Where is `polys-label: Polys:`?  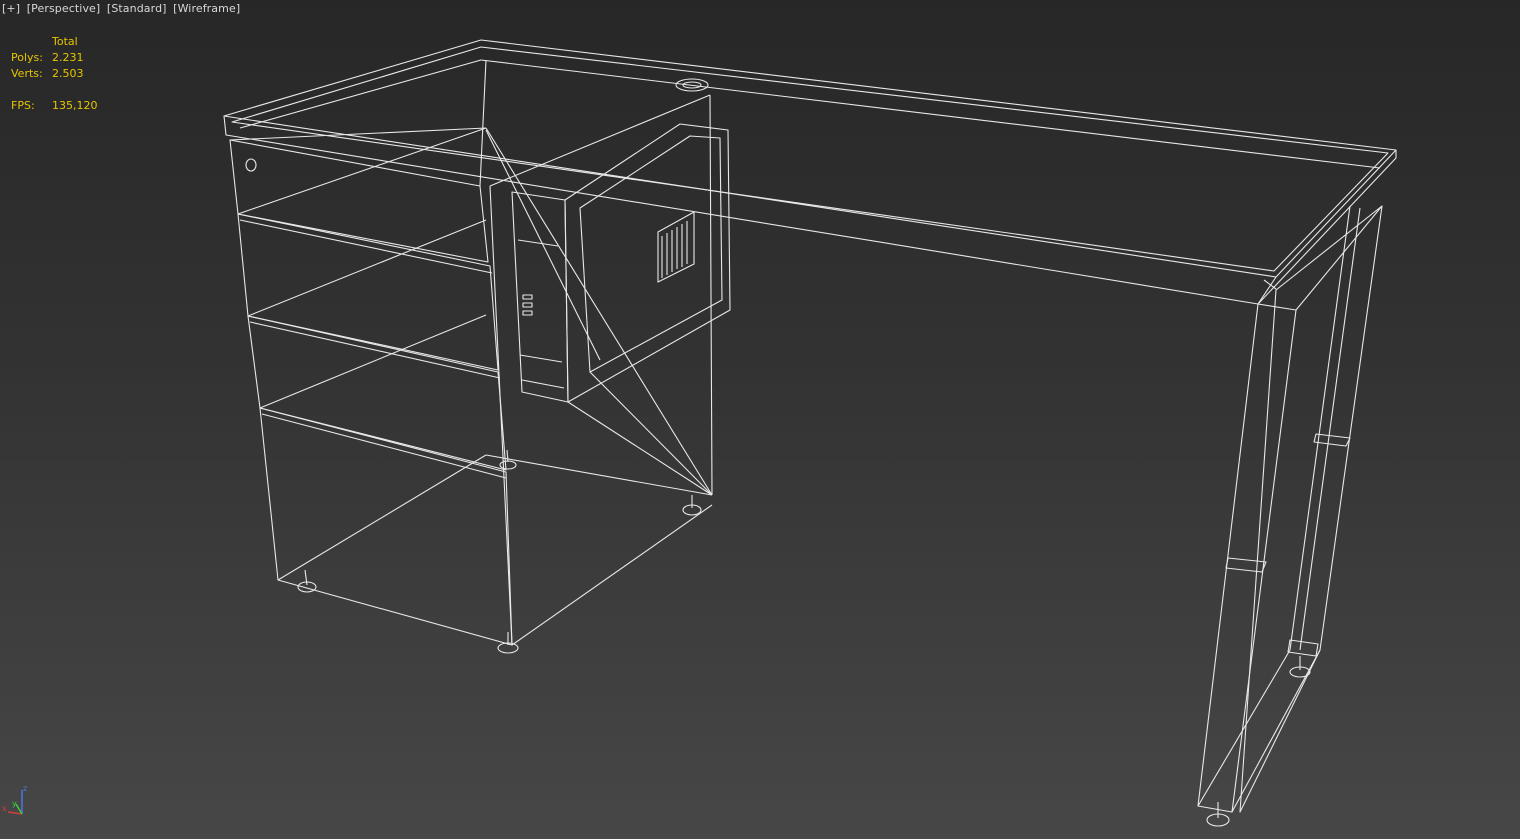 polys-label: Polys: is located at coordinates (27, 57).